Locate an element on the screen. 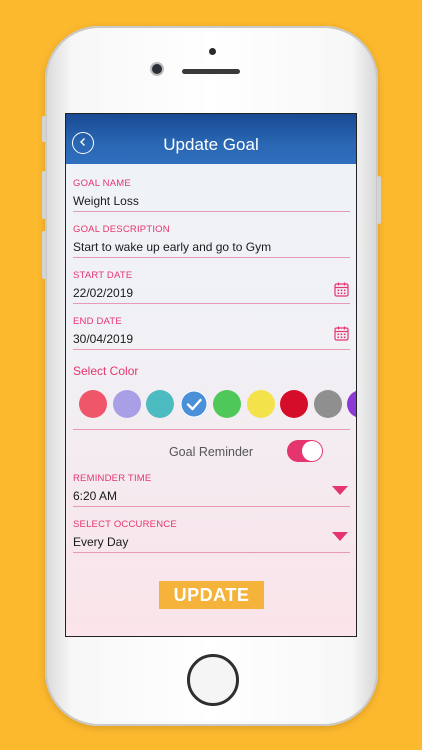  reminder-time-label: REMINDER TIME is located at coordinates (112, 478).